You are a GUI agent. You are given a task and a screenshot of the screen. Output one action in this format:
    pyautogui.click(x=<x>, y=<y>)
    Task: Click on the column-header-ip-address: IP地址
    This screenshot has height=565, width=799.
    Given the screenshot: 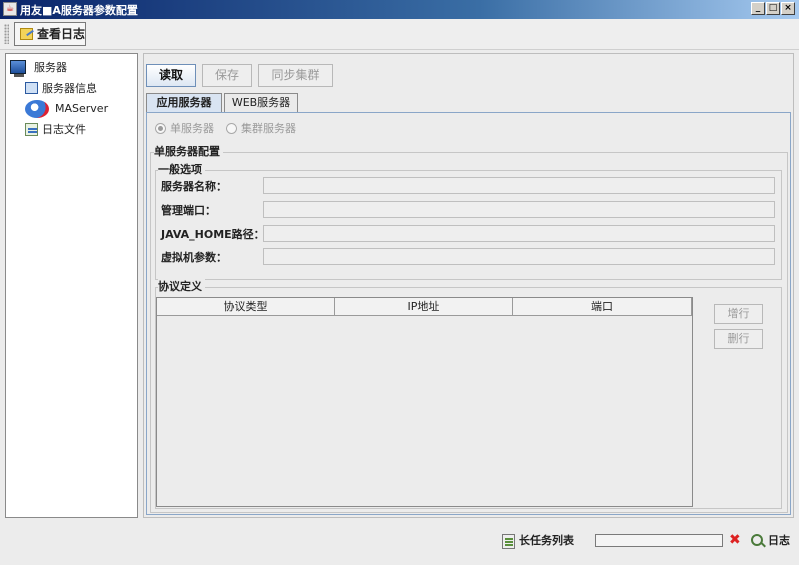 What is the action you would take?
    pyautogui.click(x=424, y=307)
    